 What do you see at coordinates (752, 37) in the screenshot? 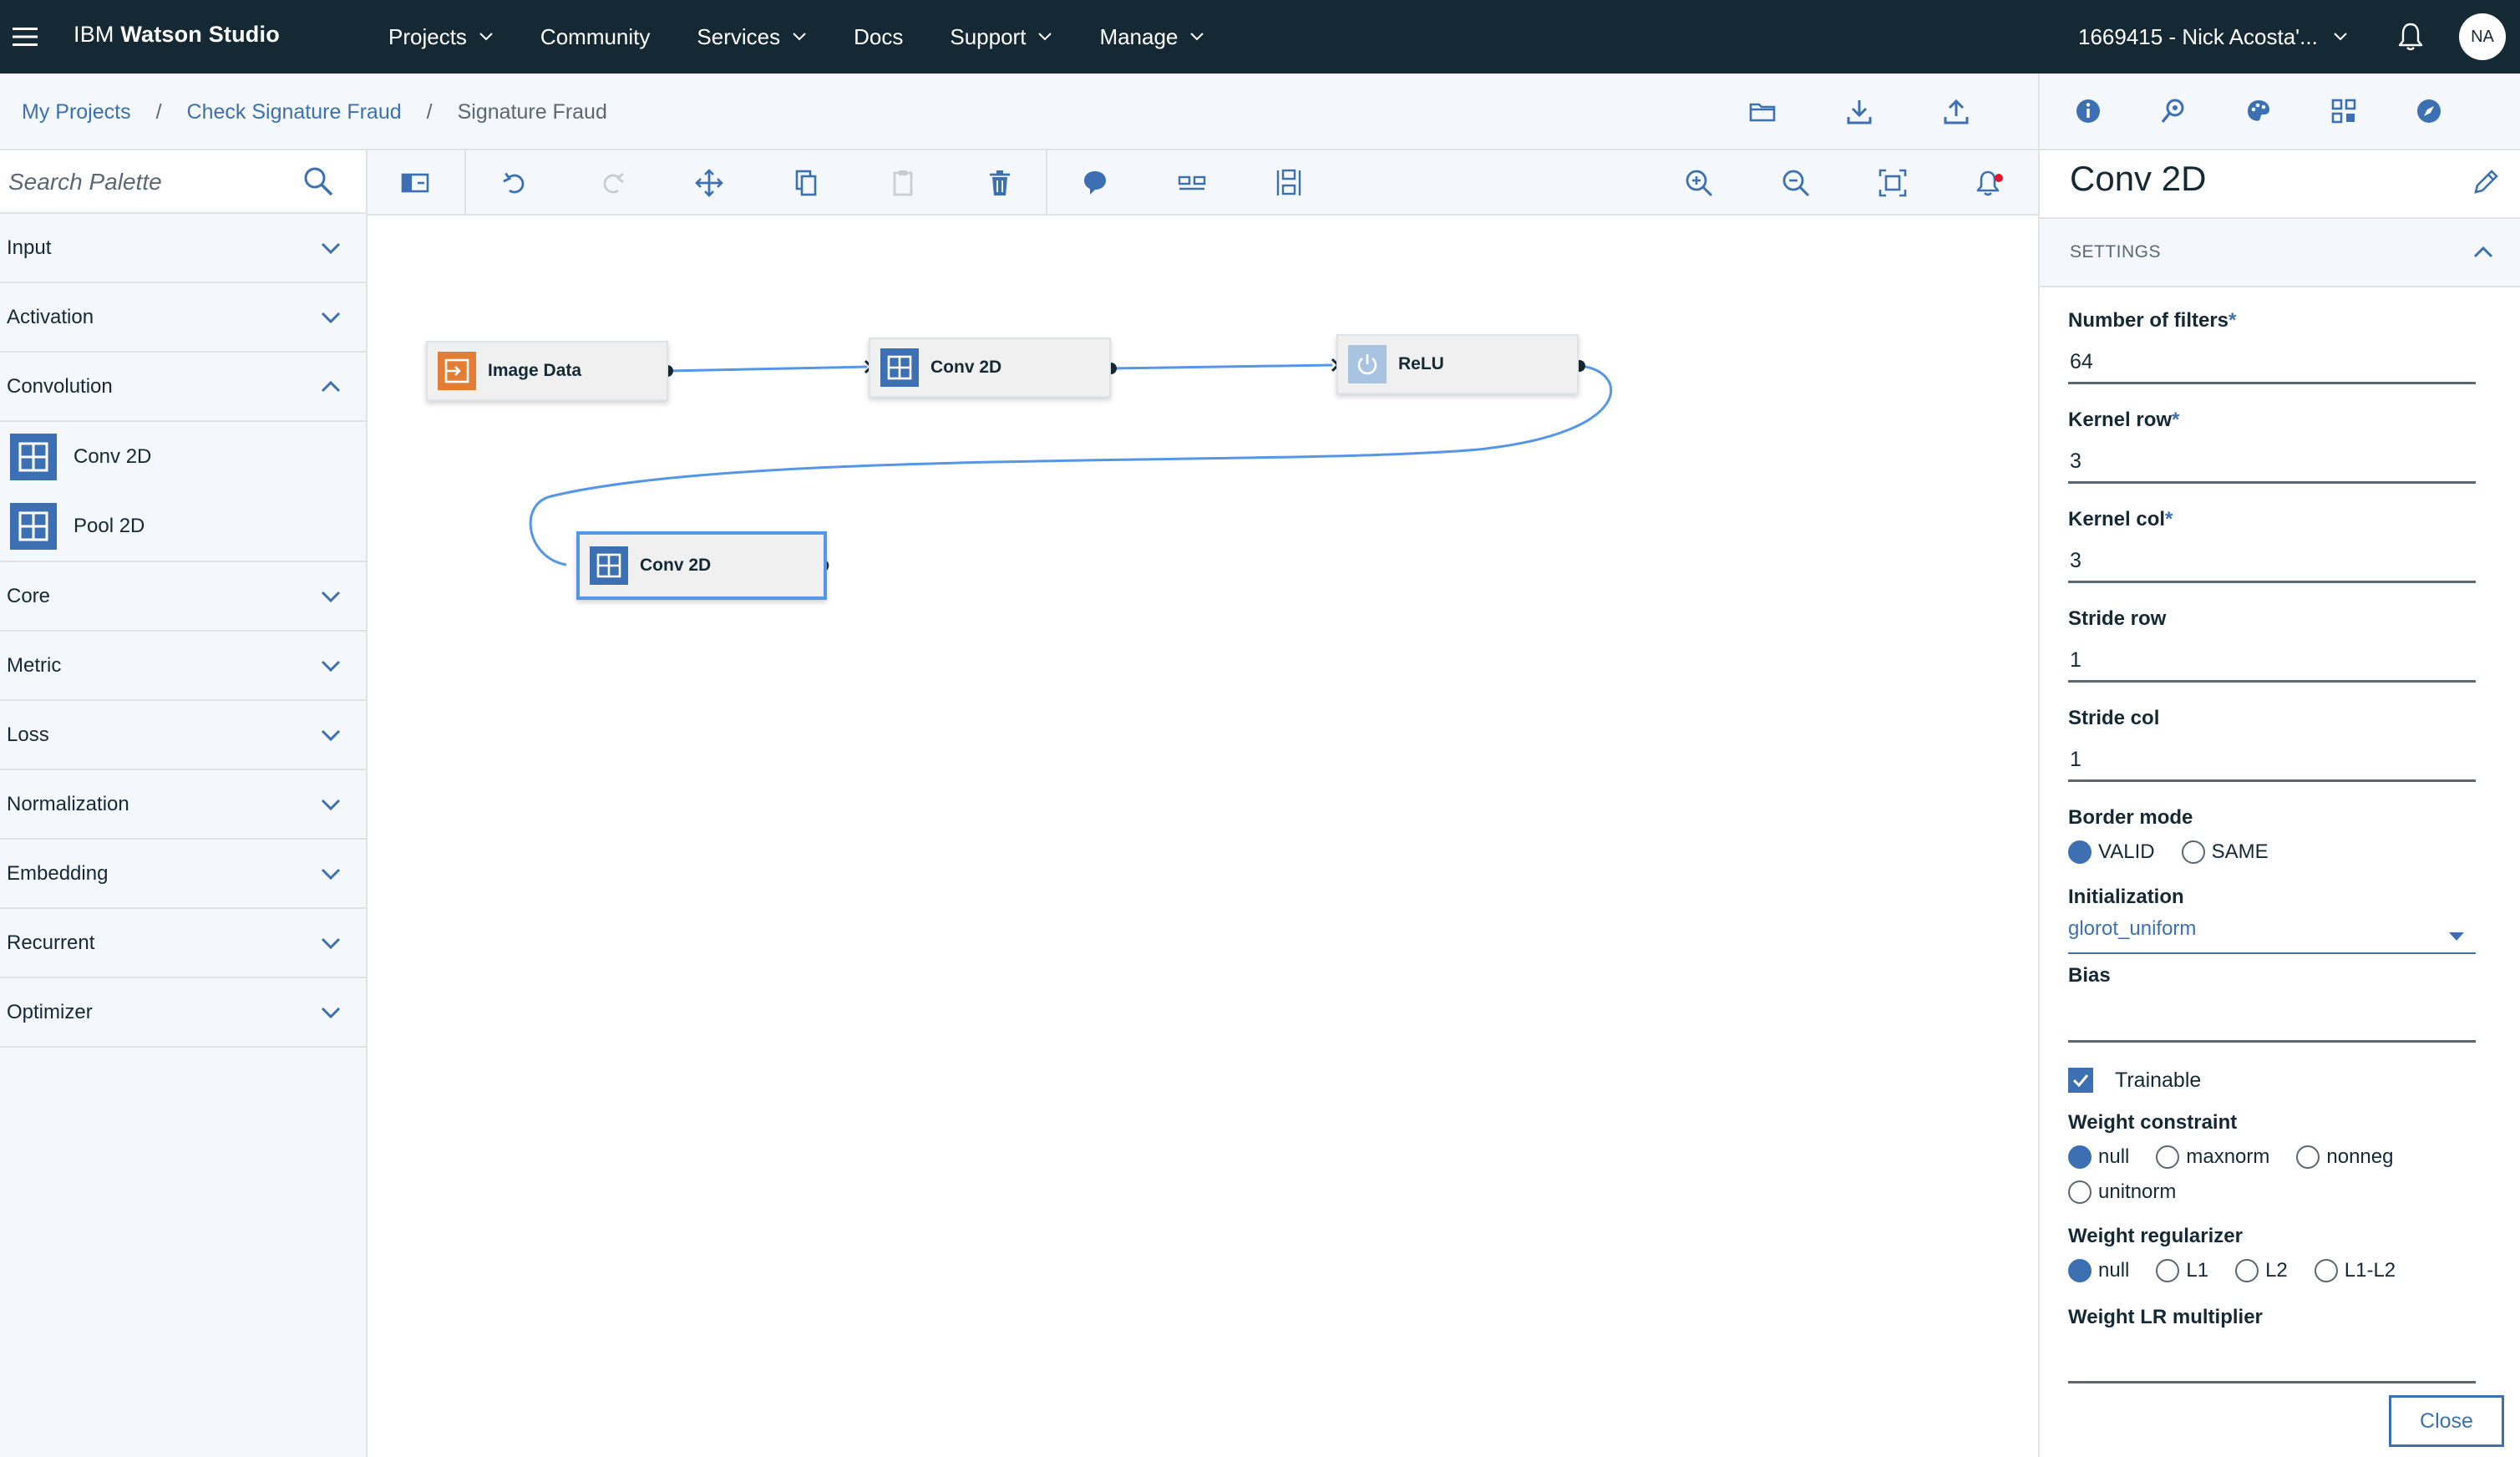
I see `nav-services: Services` at bounding box center [752, 37].